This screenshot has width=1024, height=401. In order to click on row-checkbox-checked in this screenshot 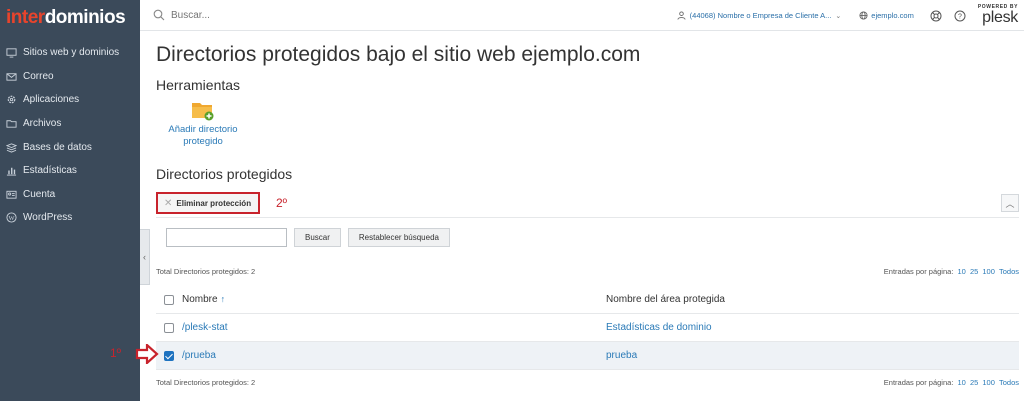, I will do `click(169, 355)`.